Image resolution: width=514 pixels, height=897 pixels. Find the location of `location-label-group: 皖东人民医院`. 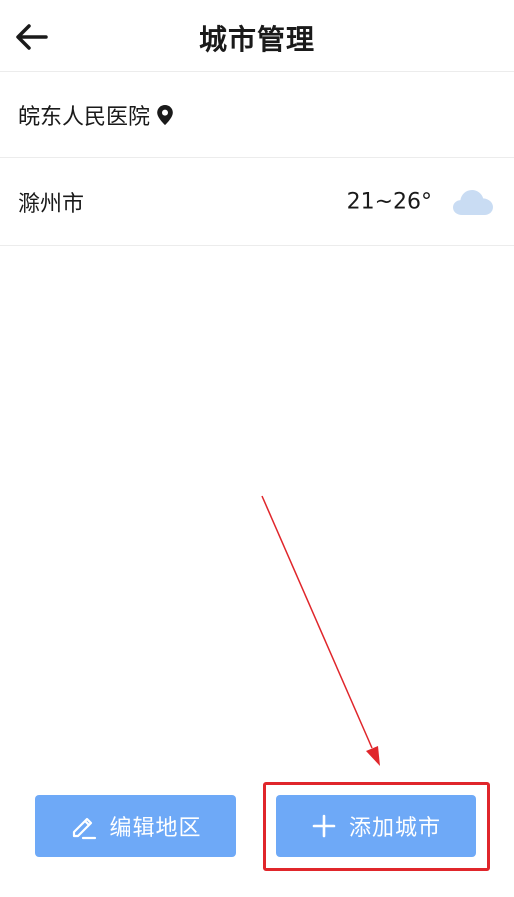

location-label-group: 皖东人民医院 is located at coordinates (96, 115).